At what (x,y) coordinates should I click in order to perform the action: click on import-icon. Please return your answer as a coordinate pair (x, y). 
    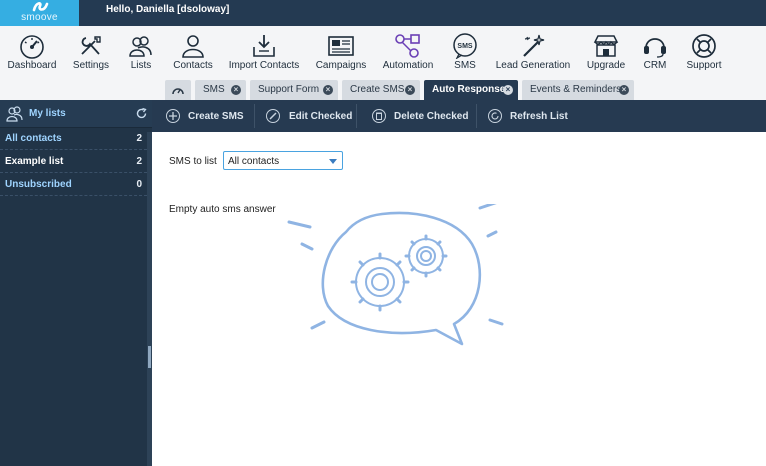
    Looking at the image, I should click on (264, 46).